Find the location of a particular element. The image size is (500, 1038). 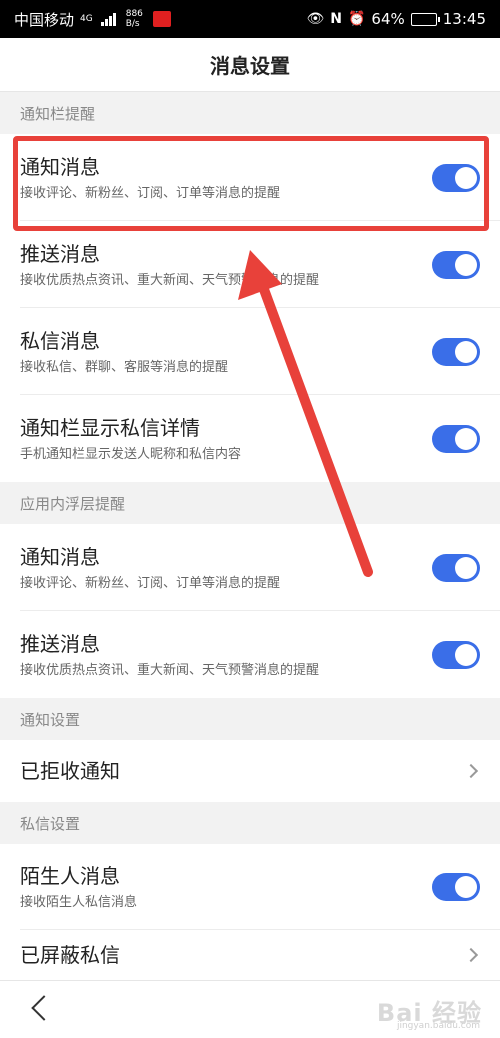

battery-icon is located at coordinates (425, 19).